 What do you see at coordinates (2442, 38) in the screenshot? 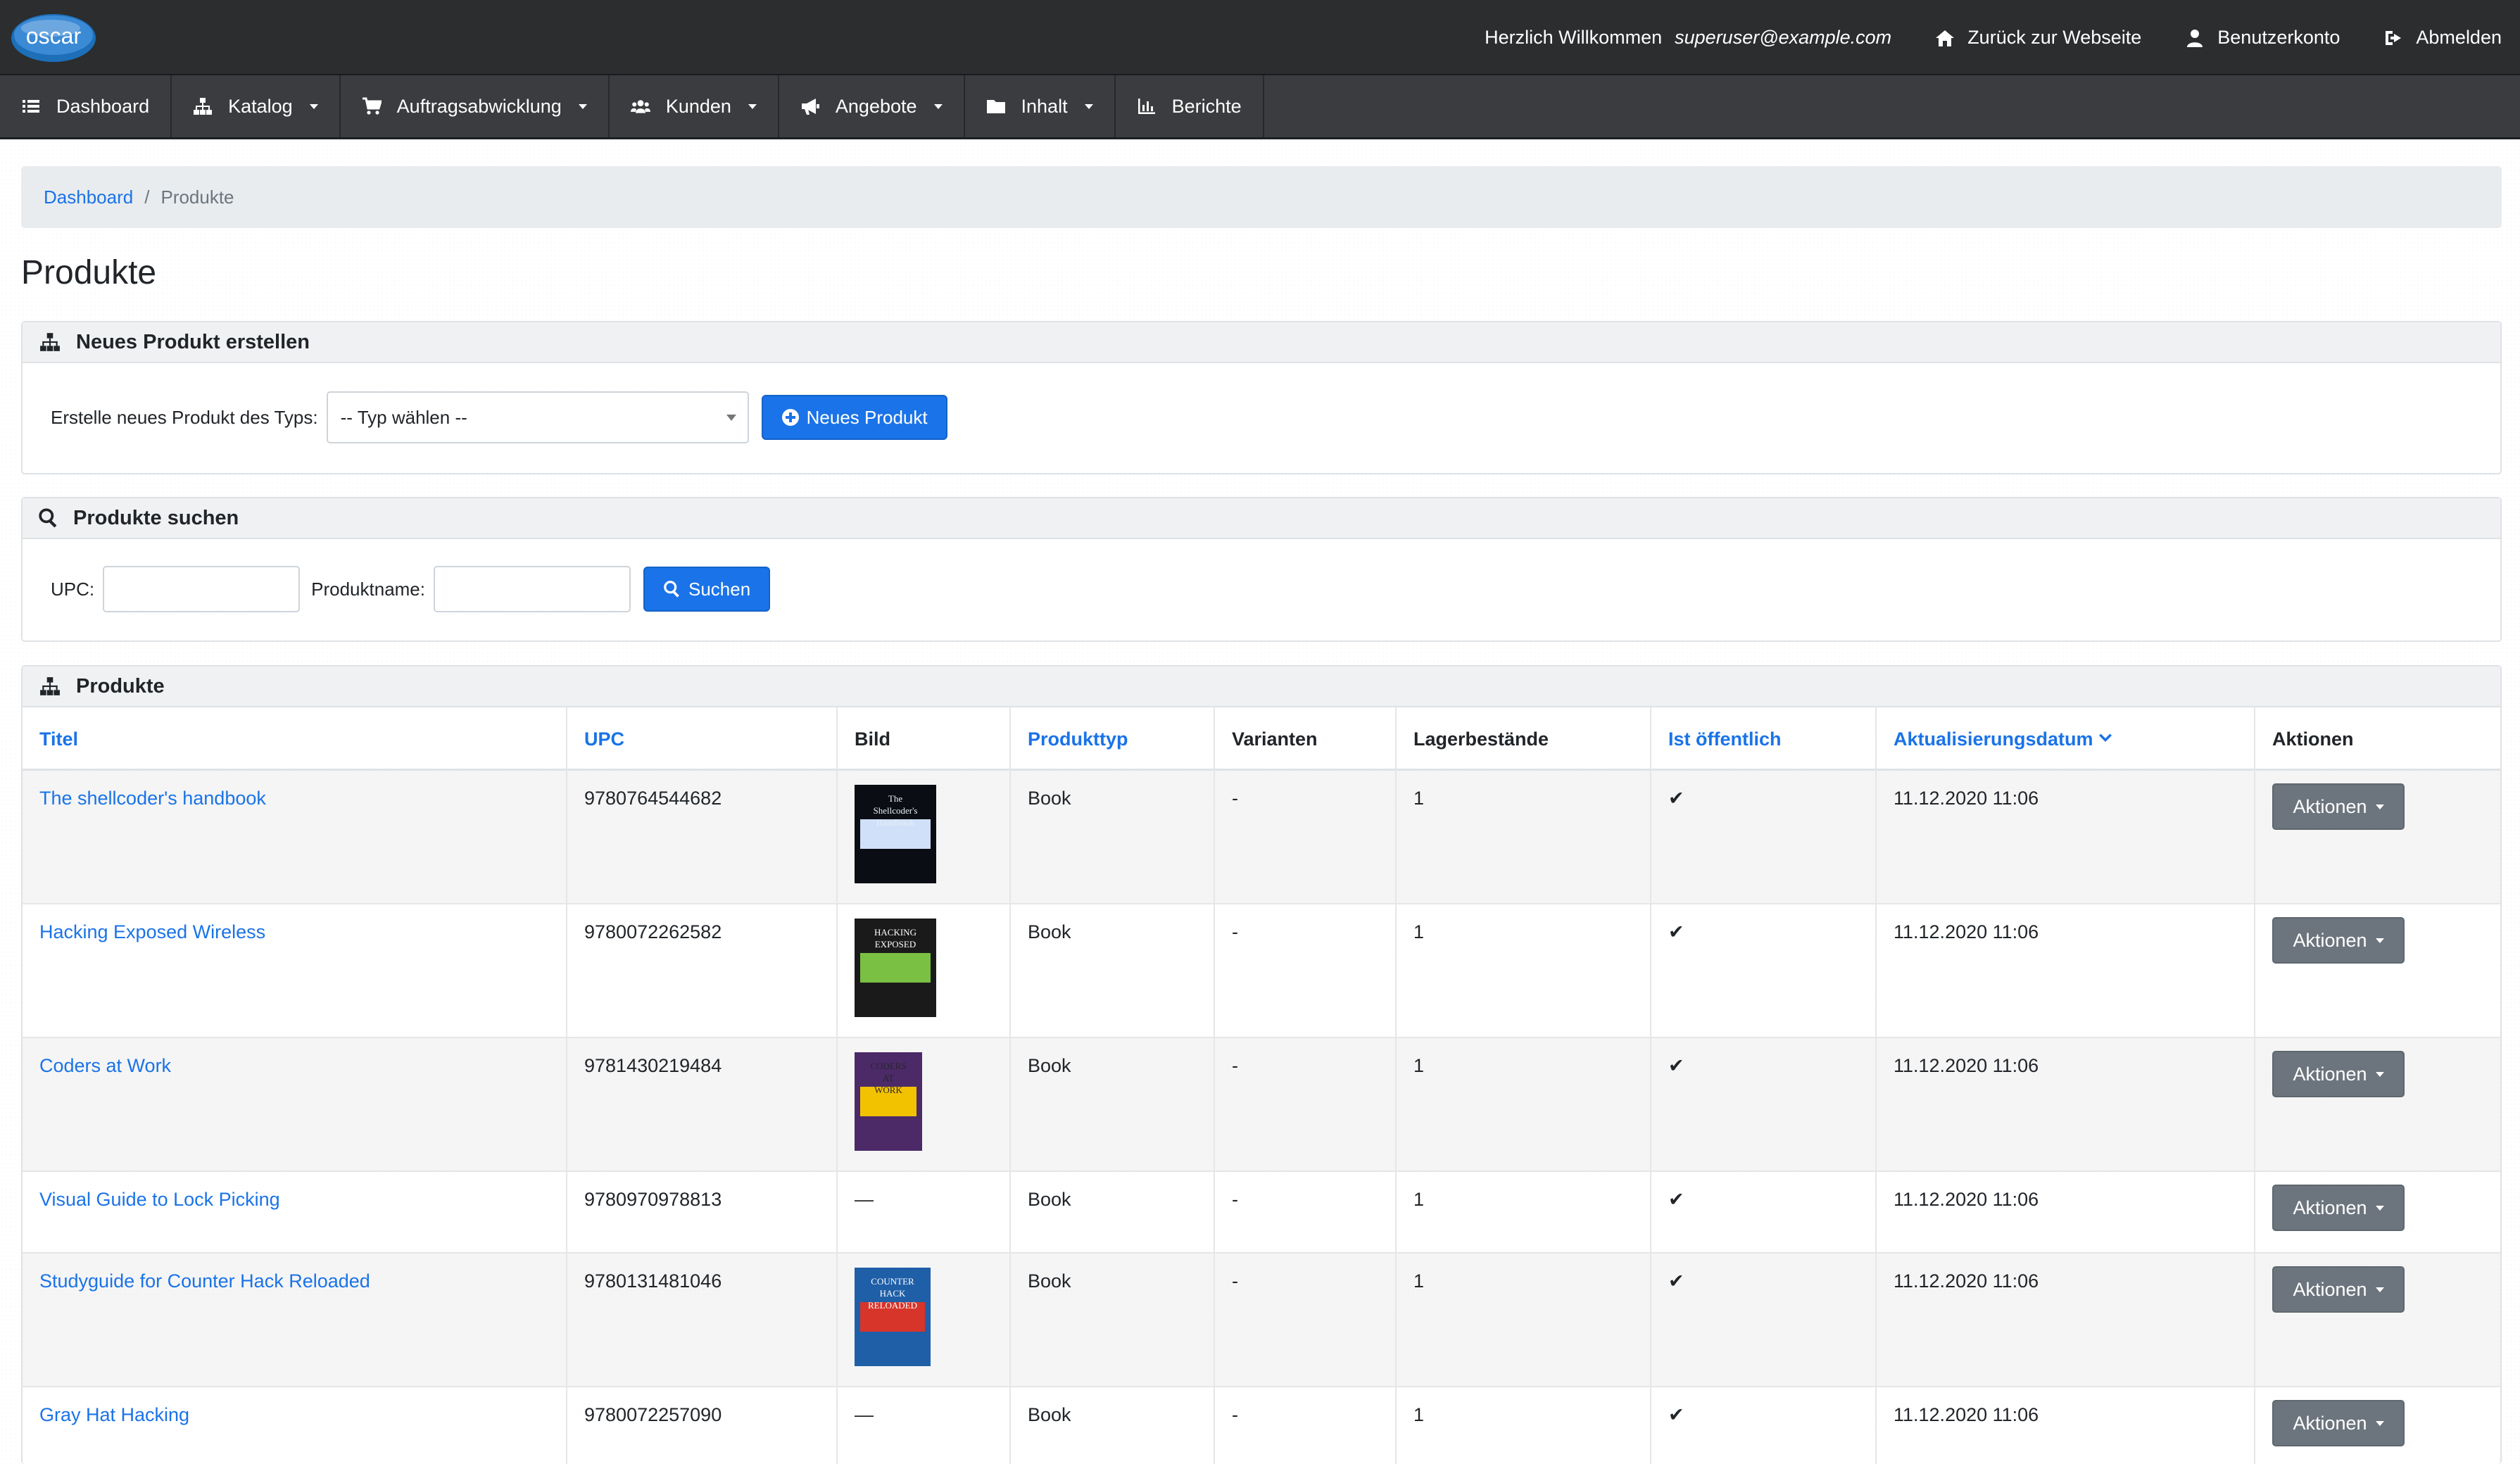
I see `logout-link: Abmelden` at bounding box center [2442, 38].